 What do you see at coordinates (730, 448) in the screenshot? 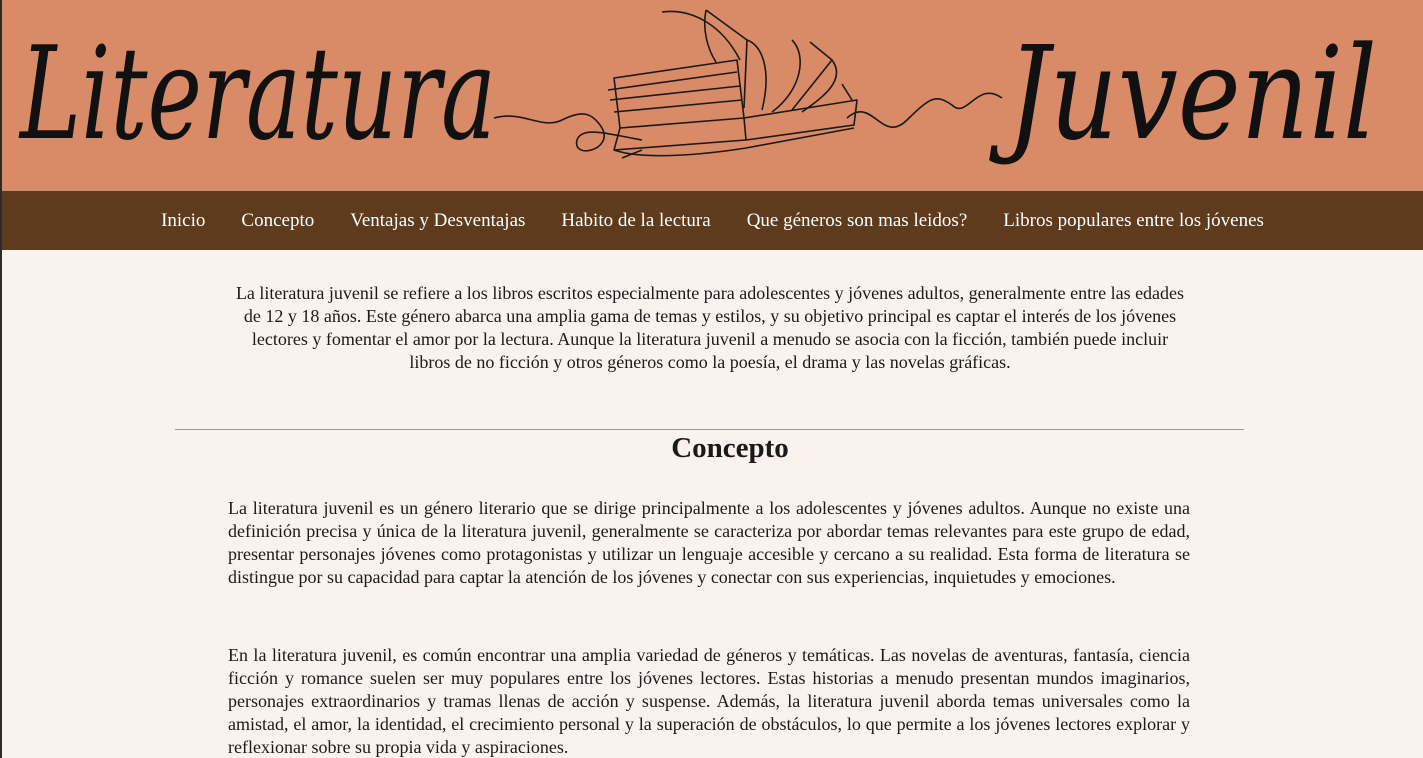
I see `section-title-concepto: Concepto` at bounding box center [730, 448].